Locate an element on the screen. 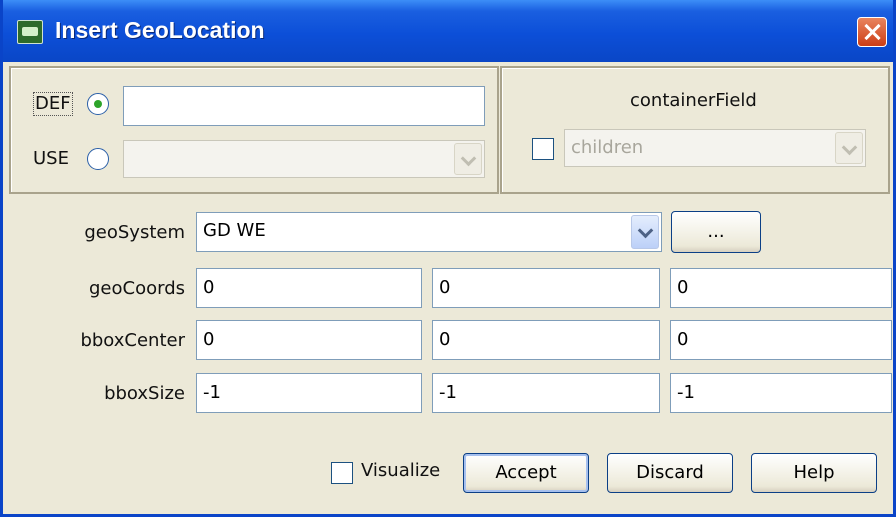 This screenshot has width=896, height=517. title-bar: Insert GeoLocation is located at coordinates (448, 31).